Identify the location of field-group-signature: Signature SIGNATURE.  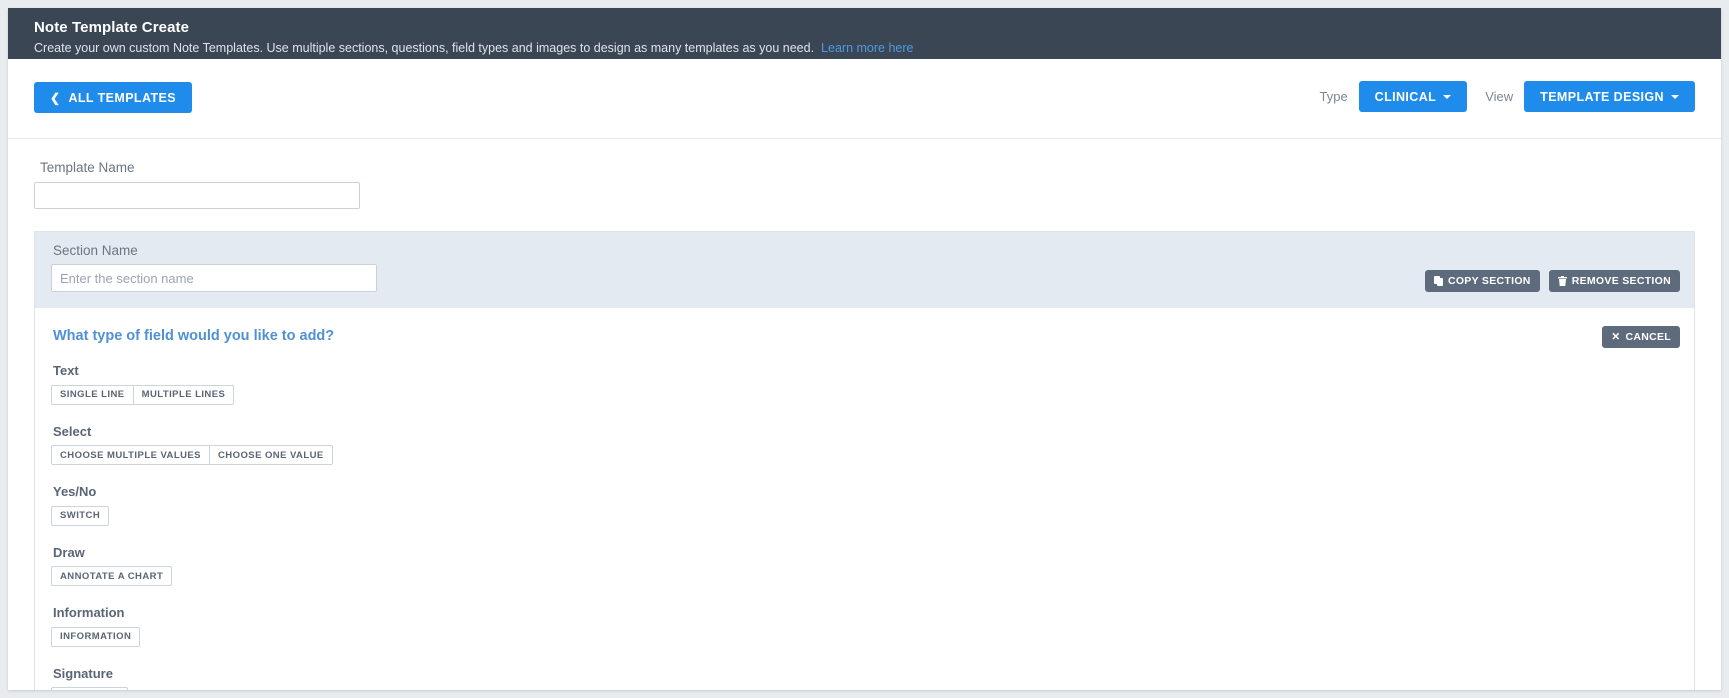
(864, 677).